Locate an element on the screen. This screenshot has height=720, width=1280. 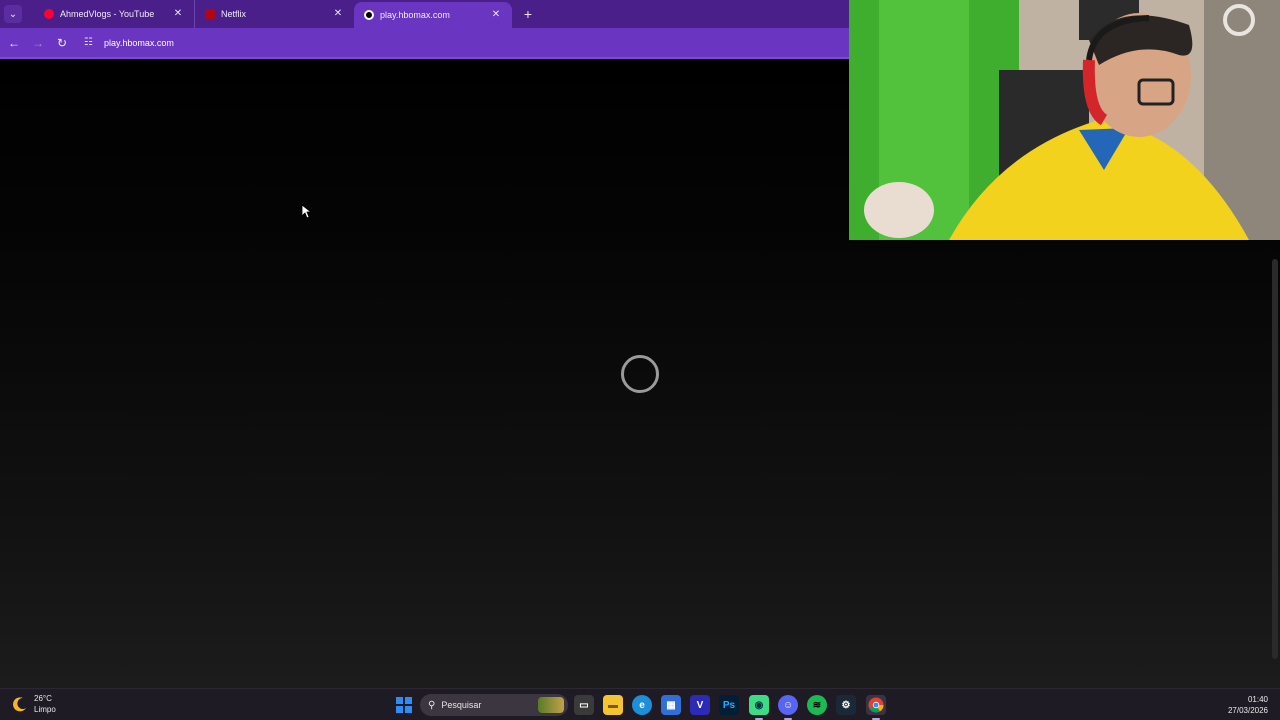
webcam-overlay is located at coordinates (1064, 120).